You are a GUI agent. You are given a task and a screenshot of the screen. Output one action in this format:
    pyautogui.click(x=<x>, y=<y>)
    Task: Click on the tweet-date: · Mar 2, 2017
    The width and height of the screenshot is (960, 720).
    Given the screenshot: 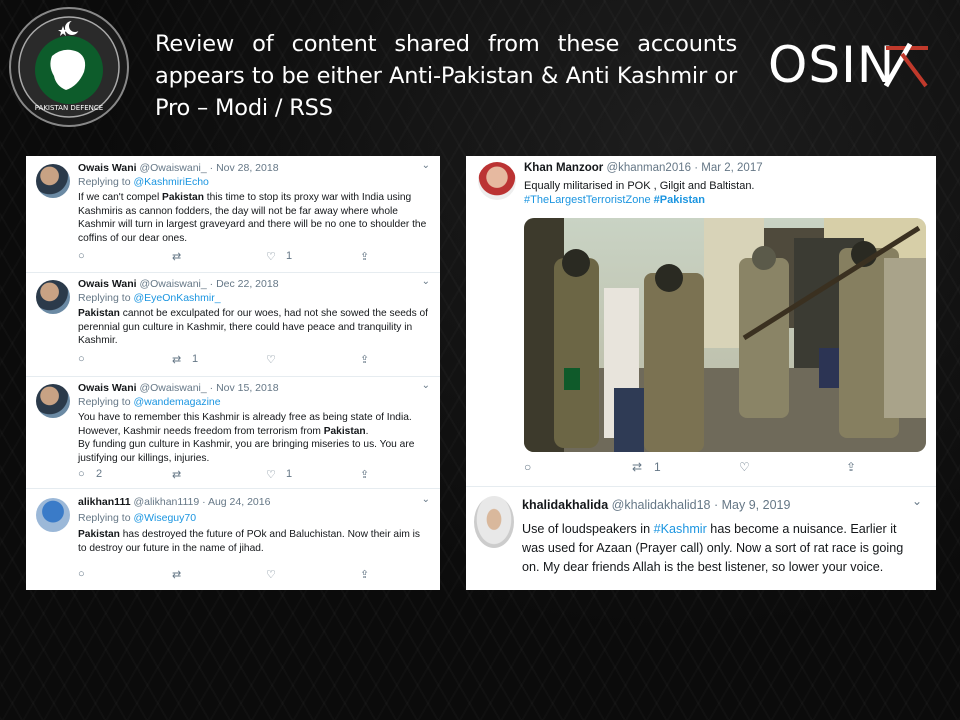 What is the action you would take?
    pyautogui.click(x=728, y=168)
    